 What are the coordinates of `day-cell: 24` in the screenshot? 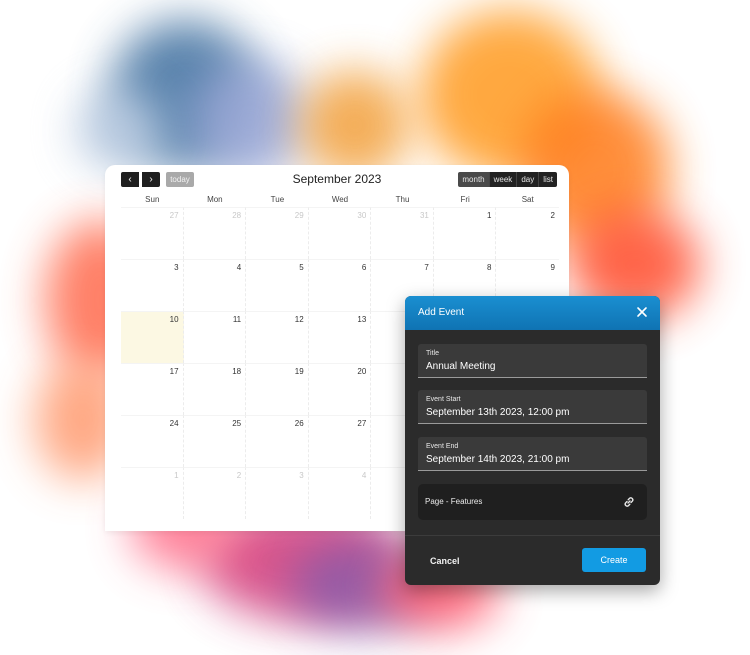 It's located at (152, 441).